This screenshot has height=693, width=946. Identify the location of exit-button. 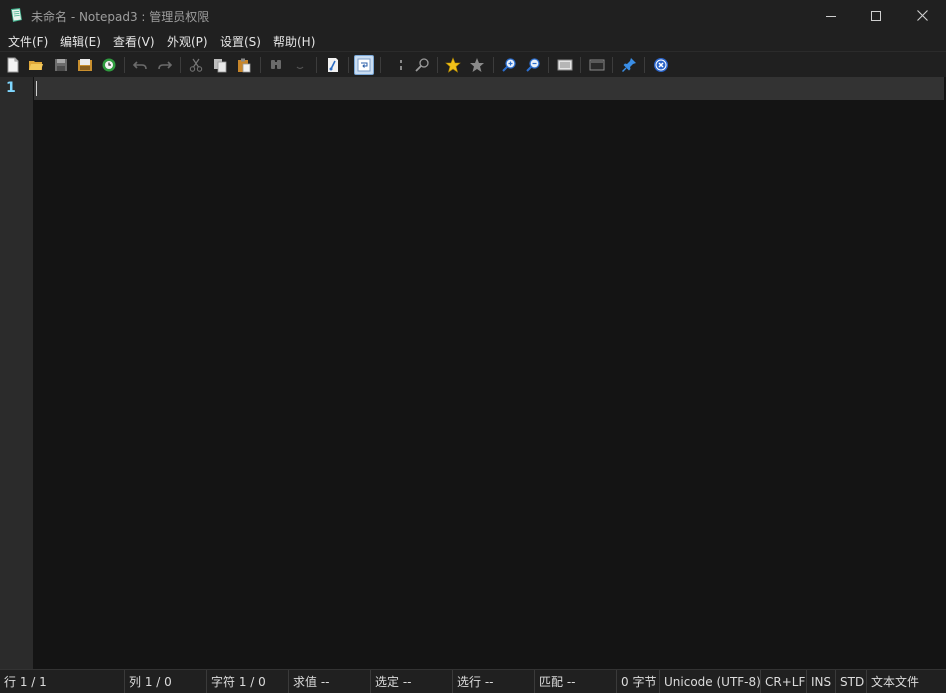
(661, 65).